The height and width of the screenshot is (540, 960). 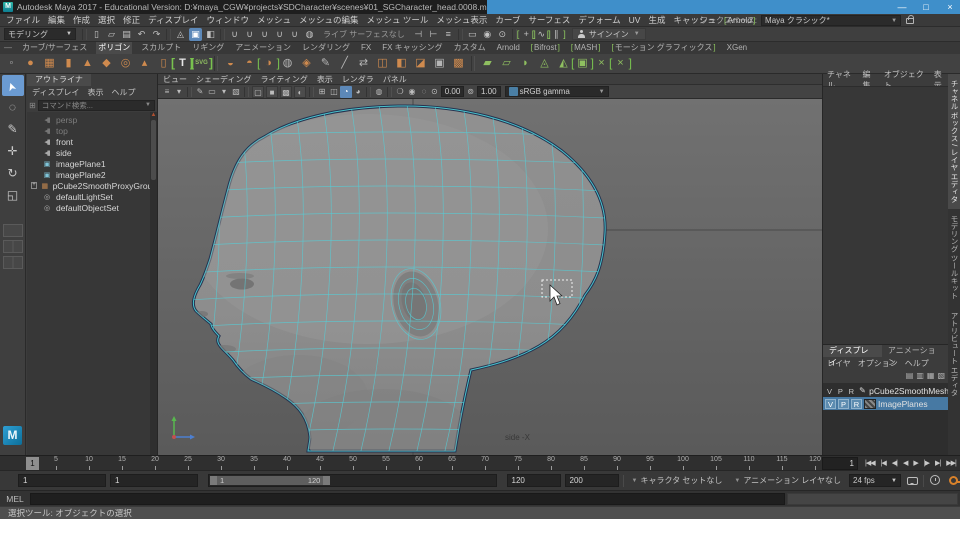 What do you see at coordinates (131, 20) in the screenshot?
I see `menu-item: 修正` at bounding box center [131, 20].